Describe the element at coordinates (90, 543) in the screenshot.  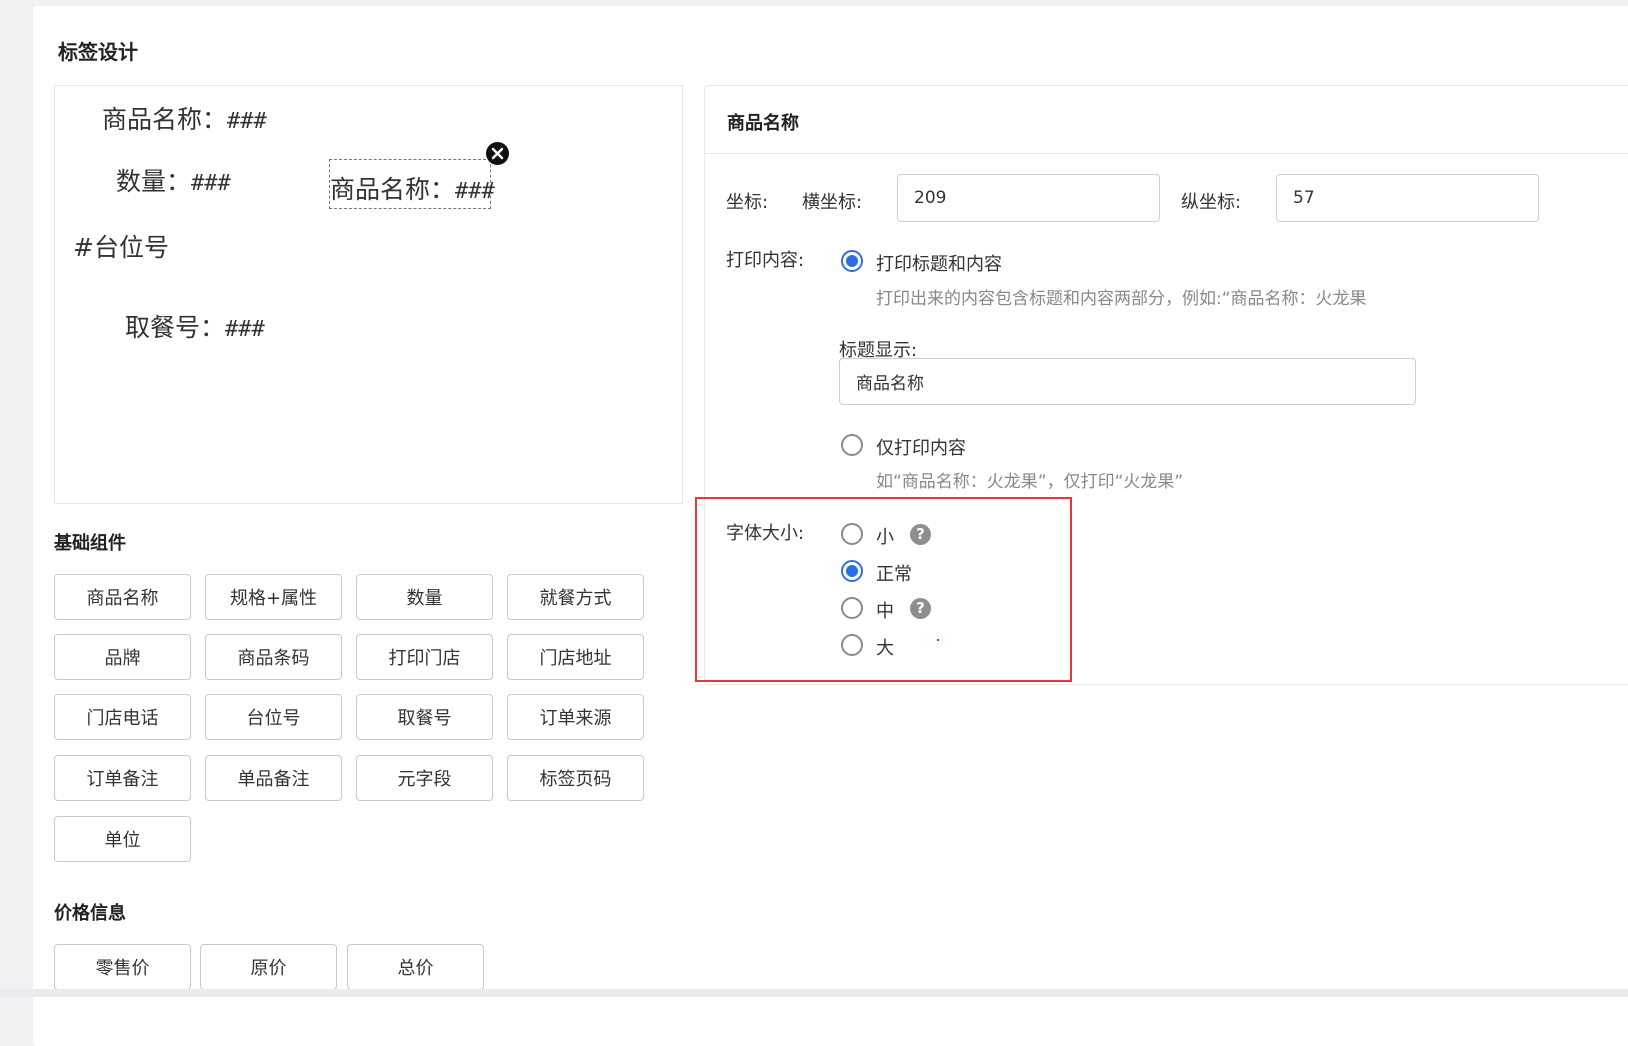
I see `basic-components-title: 基础组件` at that location.